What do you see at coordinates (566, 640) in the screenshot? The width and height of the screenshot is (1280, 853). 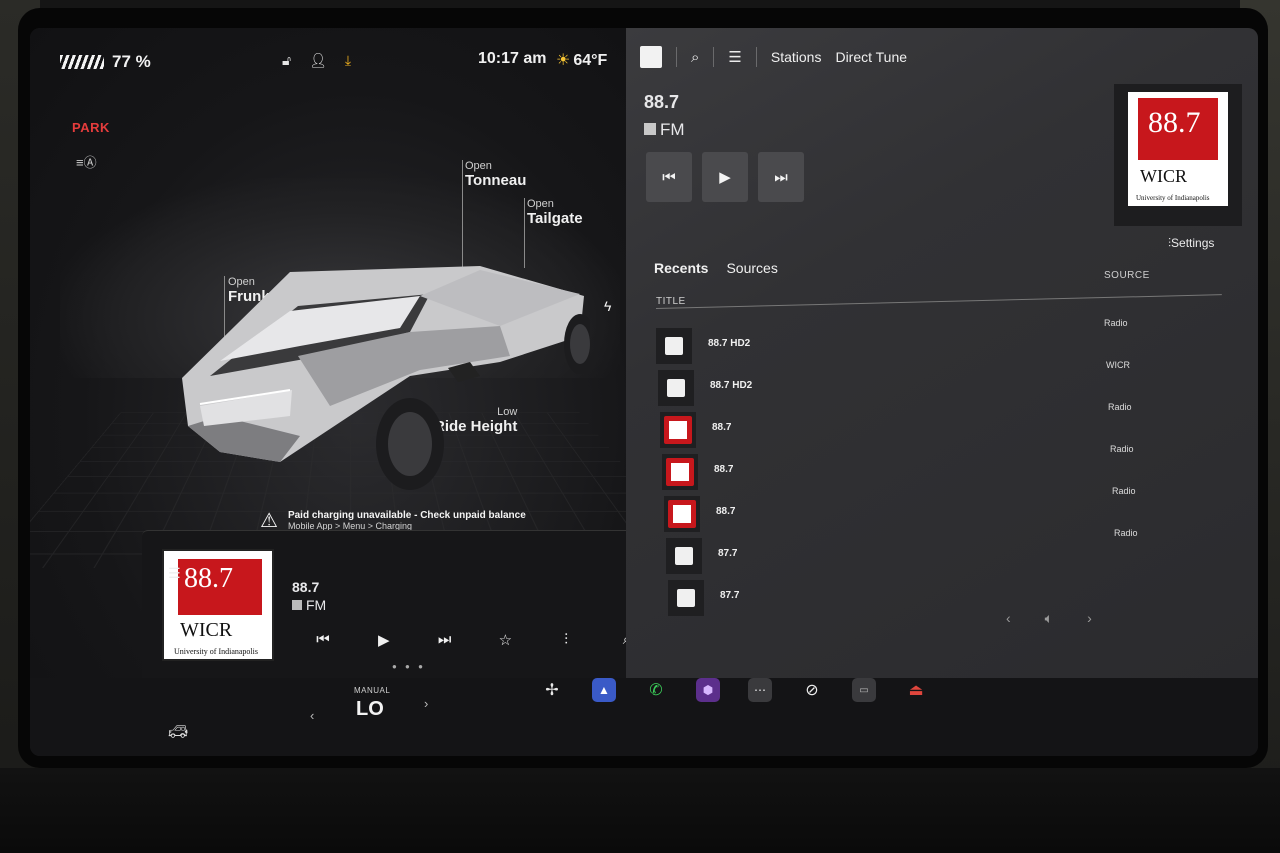 I see `equalizer-icon: ⫶` at bounding box center [566, 640].